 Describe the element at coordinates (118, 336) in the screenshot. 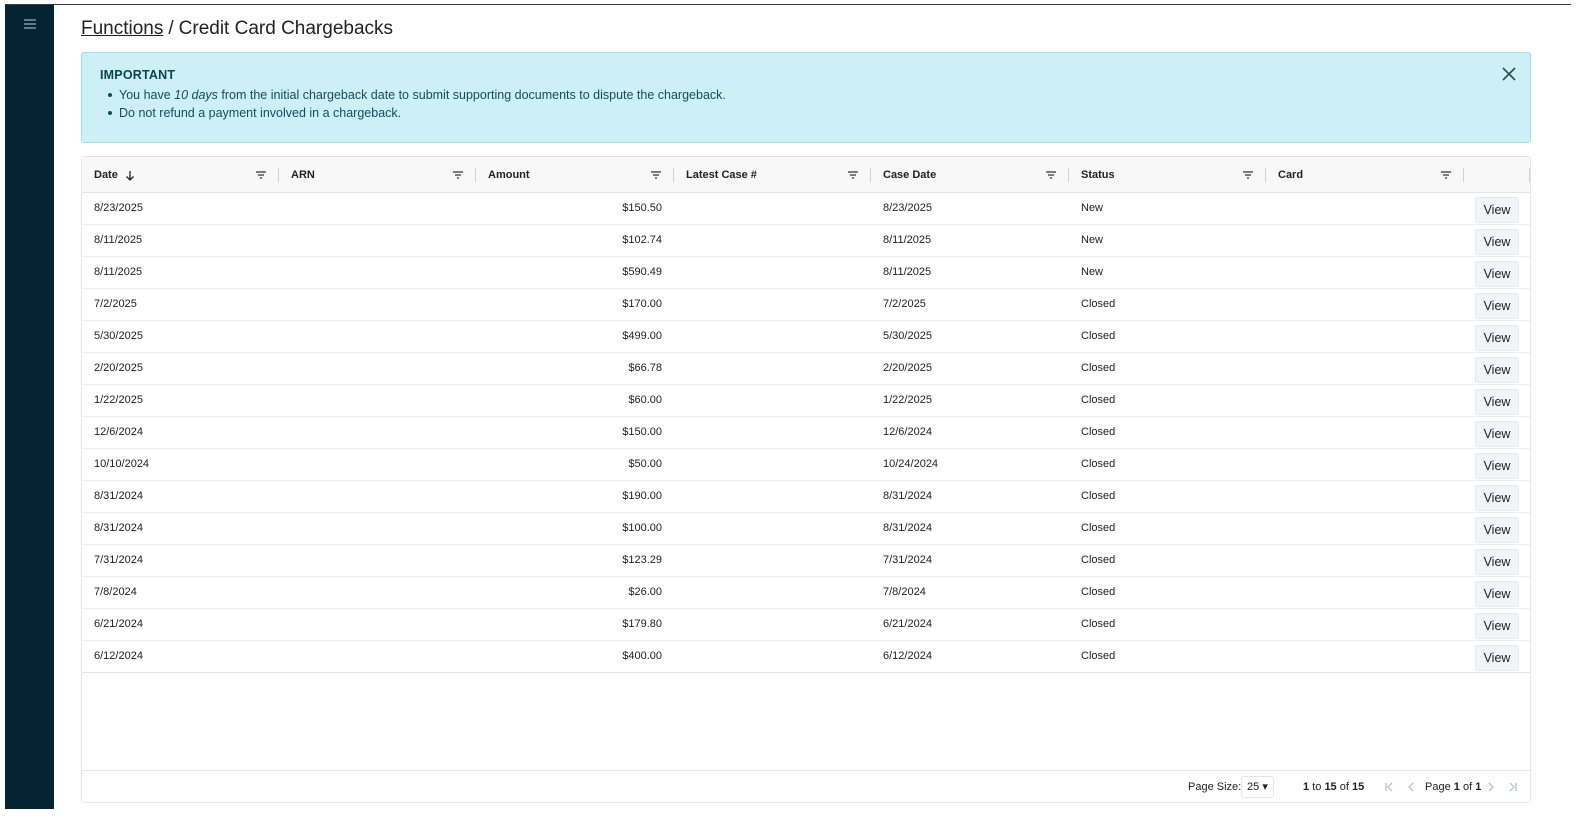

I see `date-cell: 5/30/2025` at that location.